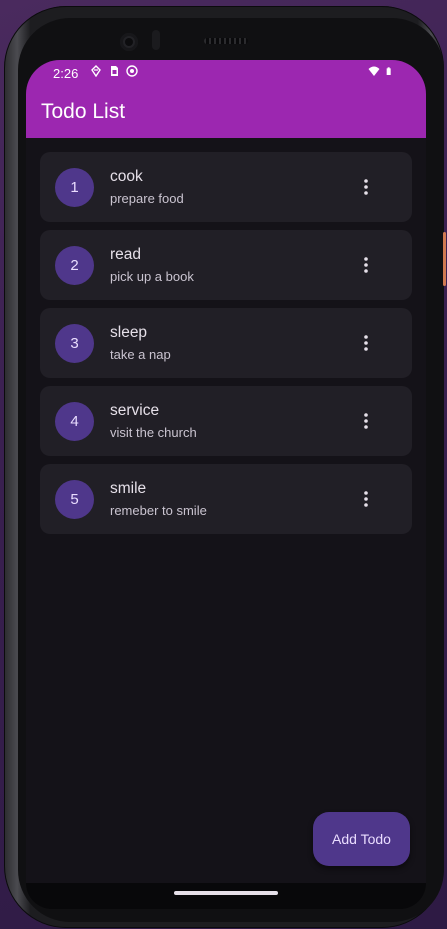  I want to click on todo-title: sleep, so click(129, 332).